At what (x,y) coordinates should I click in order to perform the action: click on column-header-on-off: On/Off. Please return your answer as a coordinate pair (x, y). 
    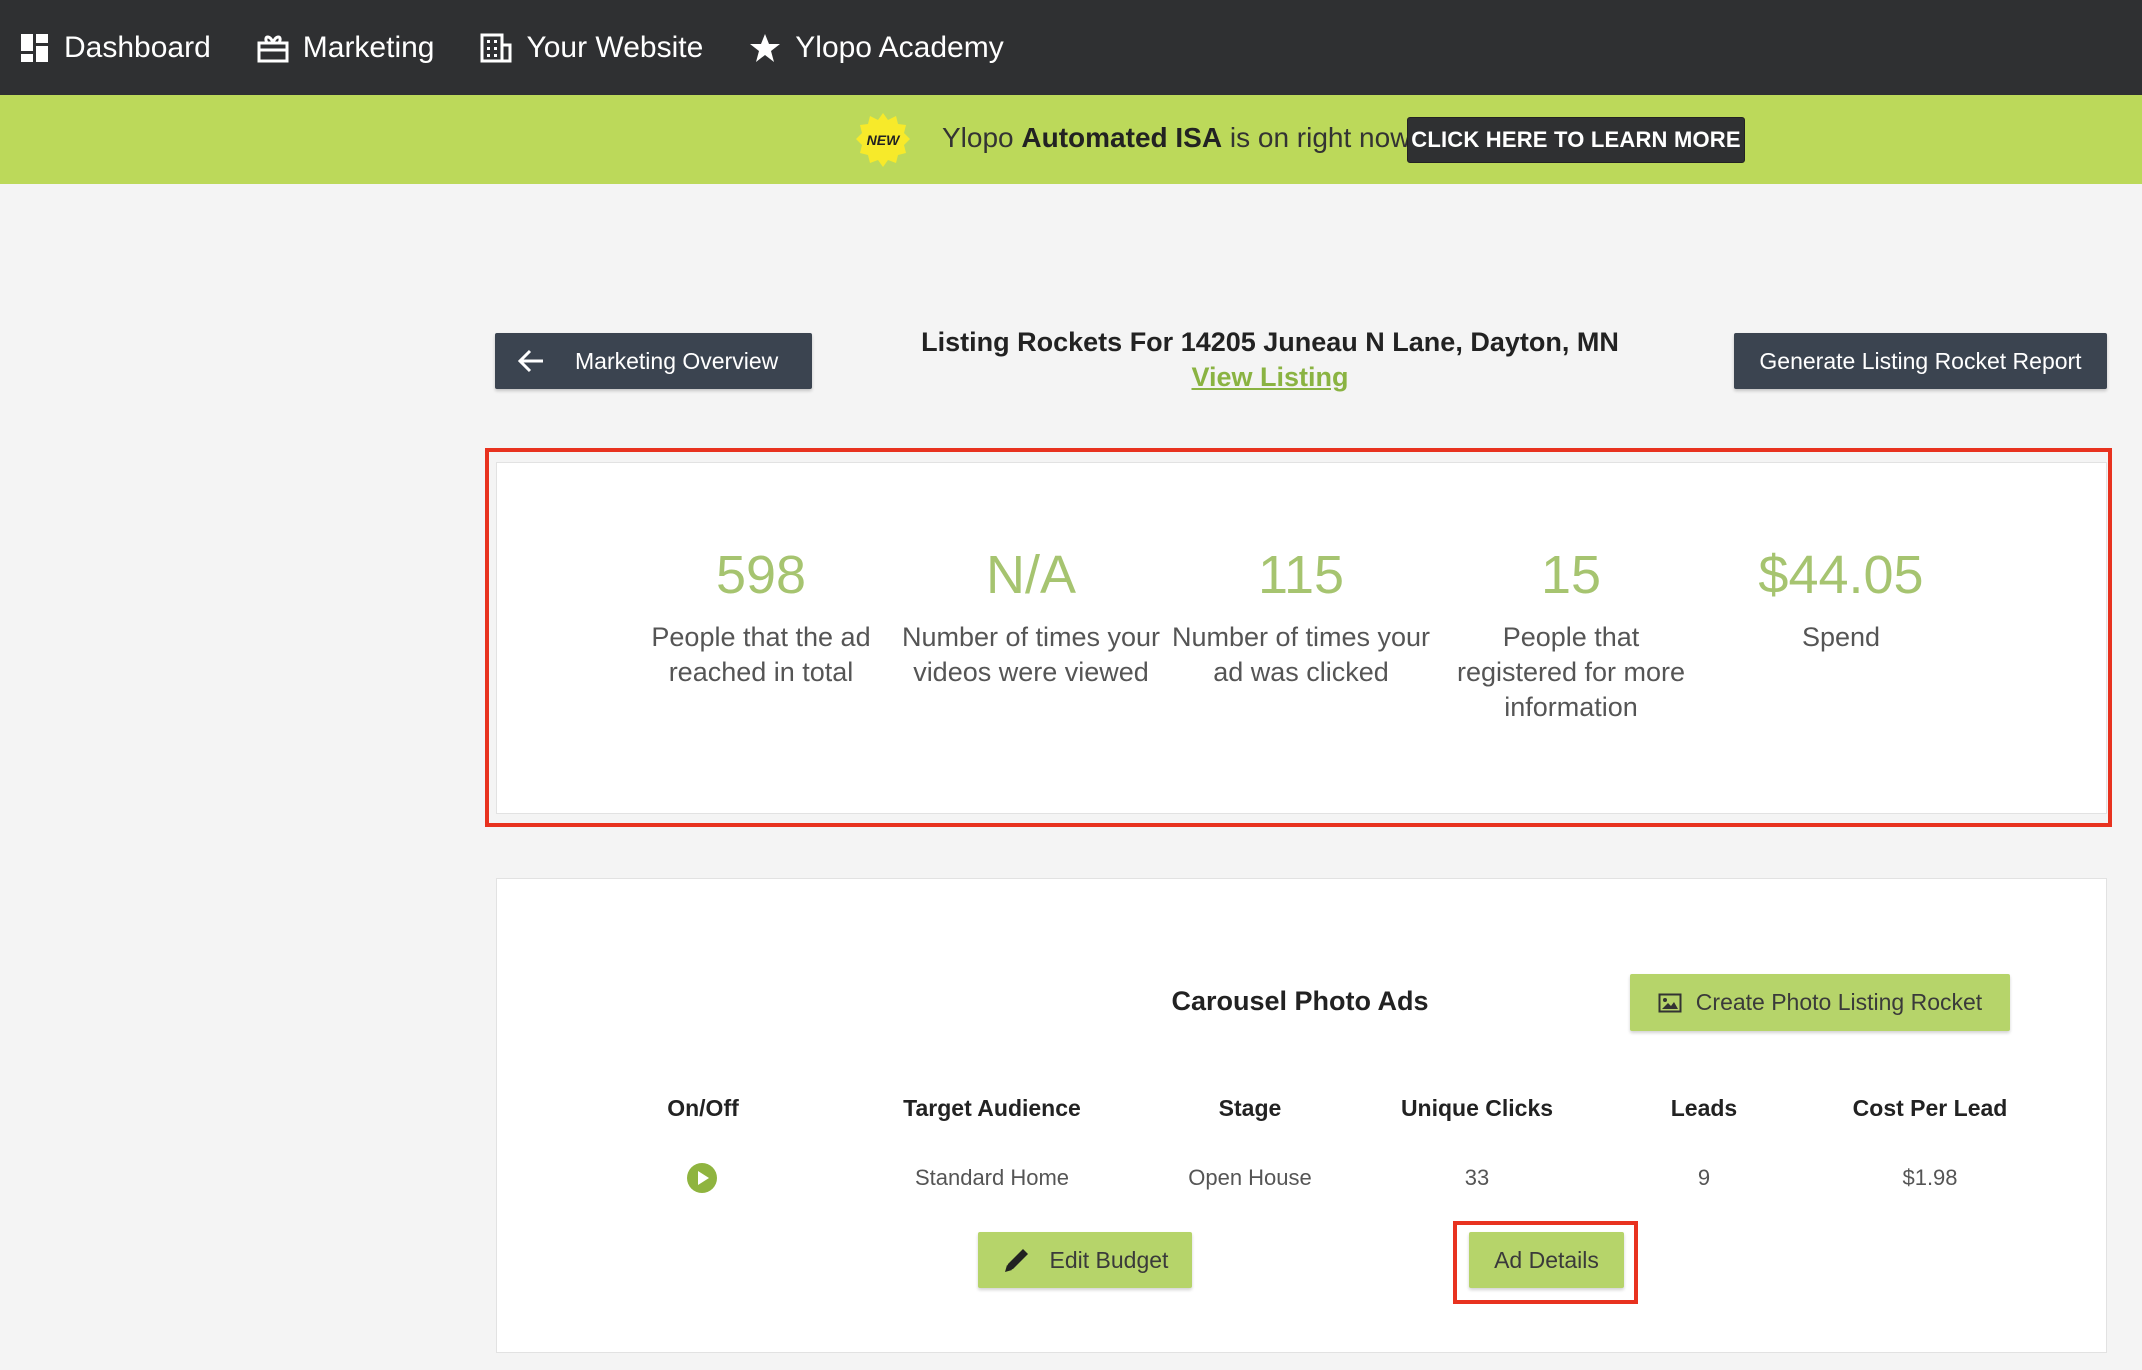
    Looking at the image, I should click on (703, 1108).